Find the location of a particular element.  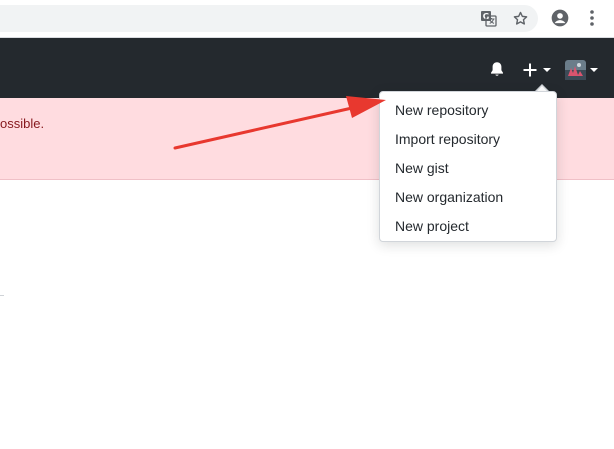

browser-toolbar: G is located at coordinates (307, 19).